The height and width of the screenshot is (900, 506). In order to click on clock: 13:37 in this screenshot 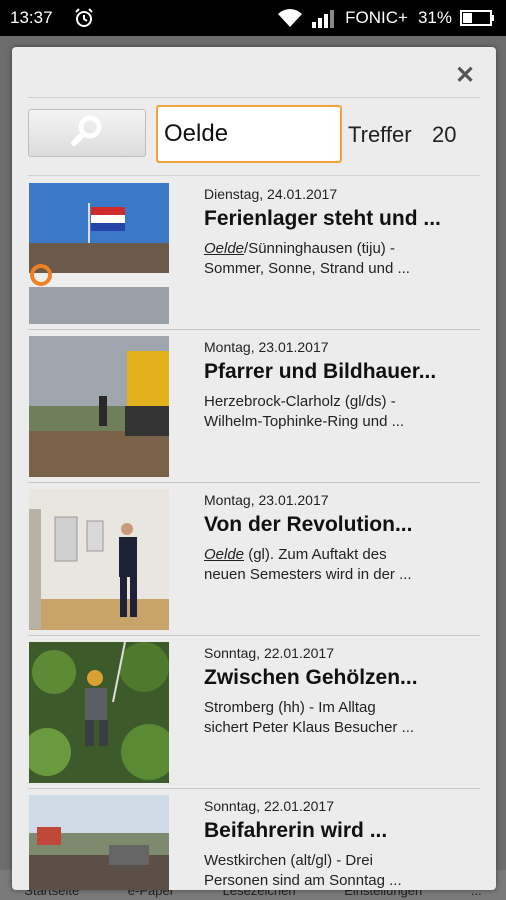, I will do `click(31, 17)`.